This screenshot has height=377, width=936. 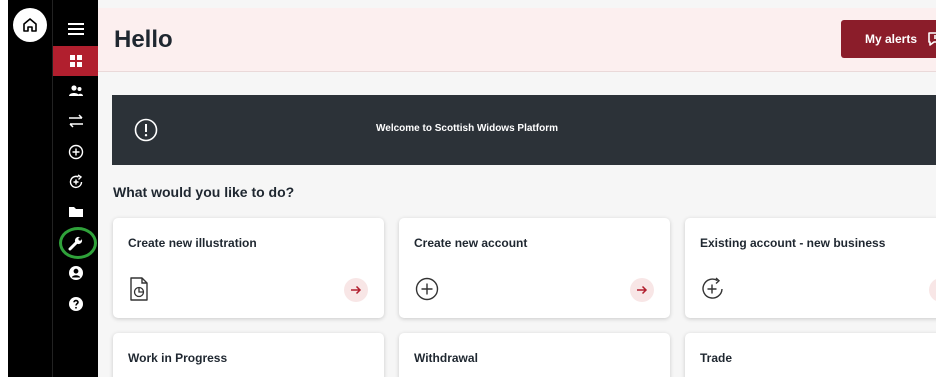 I want to click on nav-transfers, so click(x=76, y=121).